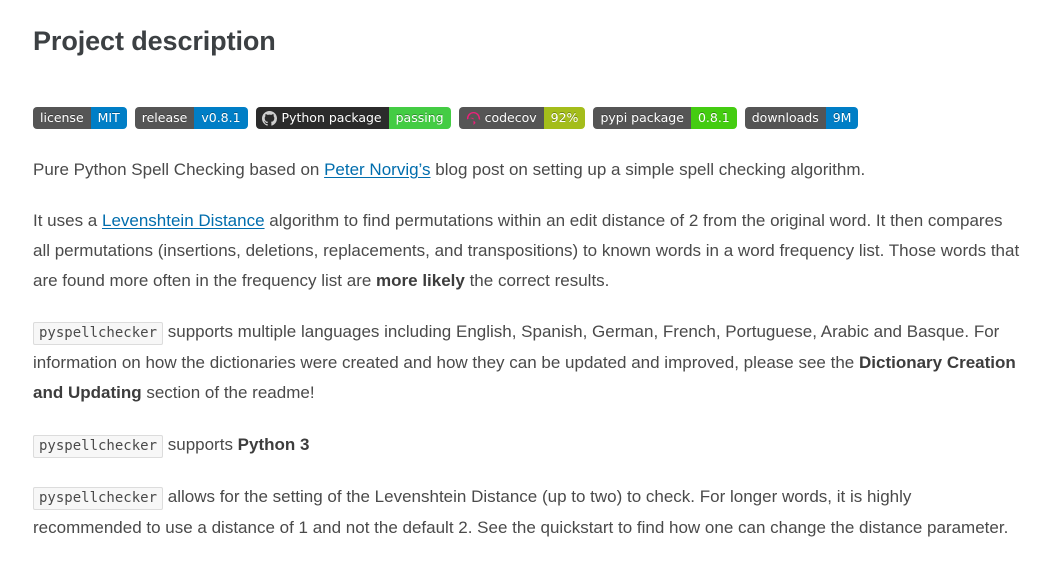 Image resolution: width=1057 pixels, height=576 pixels. What do you see at coordinates (420, 280) in the screenshot?
I see `paragraph-algorithm-emphasis: more likely` at bounding box center [420, 280].